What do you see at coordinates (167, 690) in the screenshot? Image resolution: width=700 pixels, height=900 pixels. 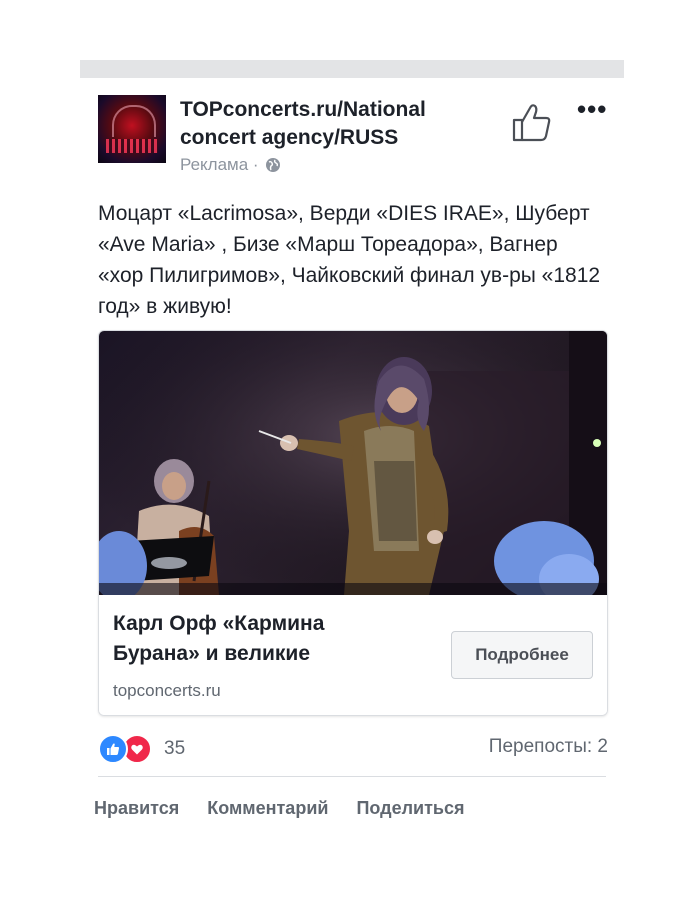 I see `link-domain: topconcerts.ru` at bounding box center [167, 690].